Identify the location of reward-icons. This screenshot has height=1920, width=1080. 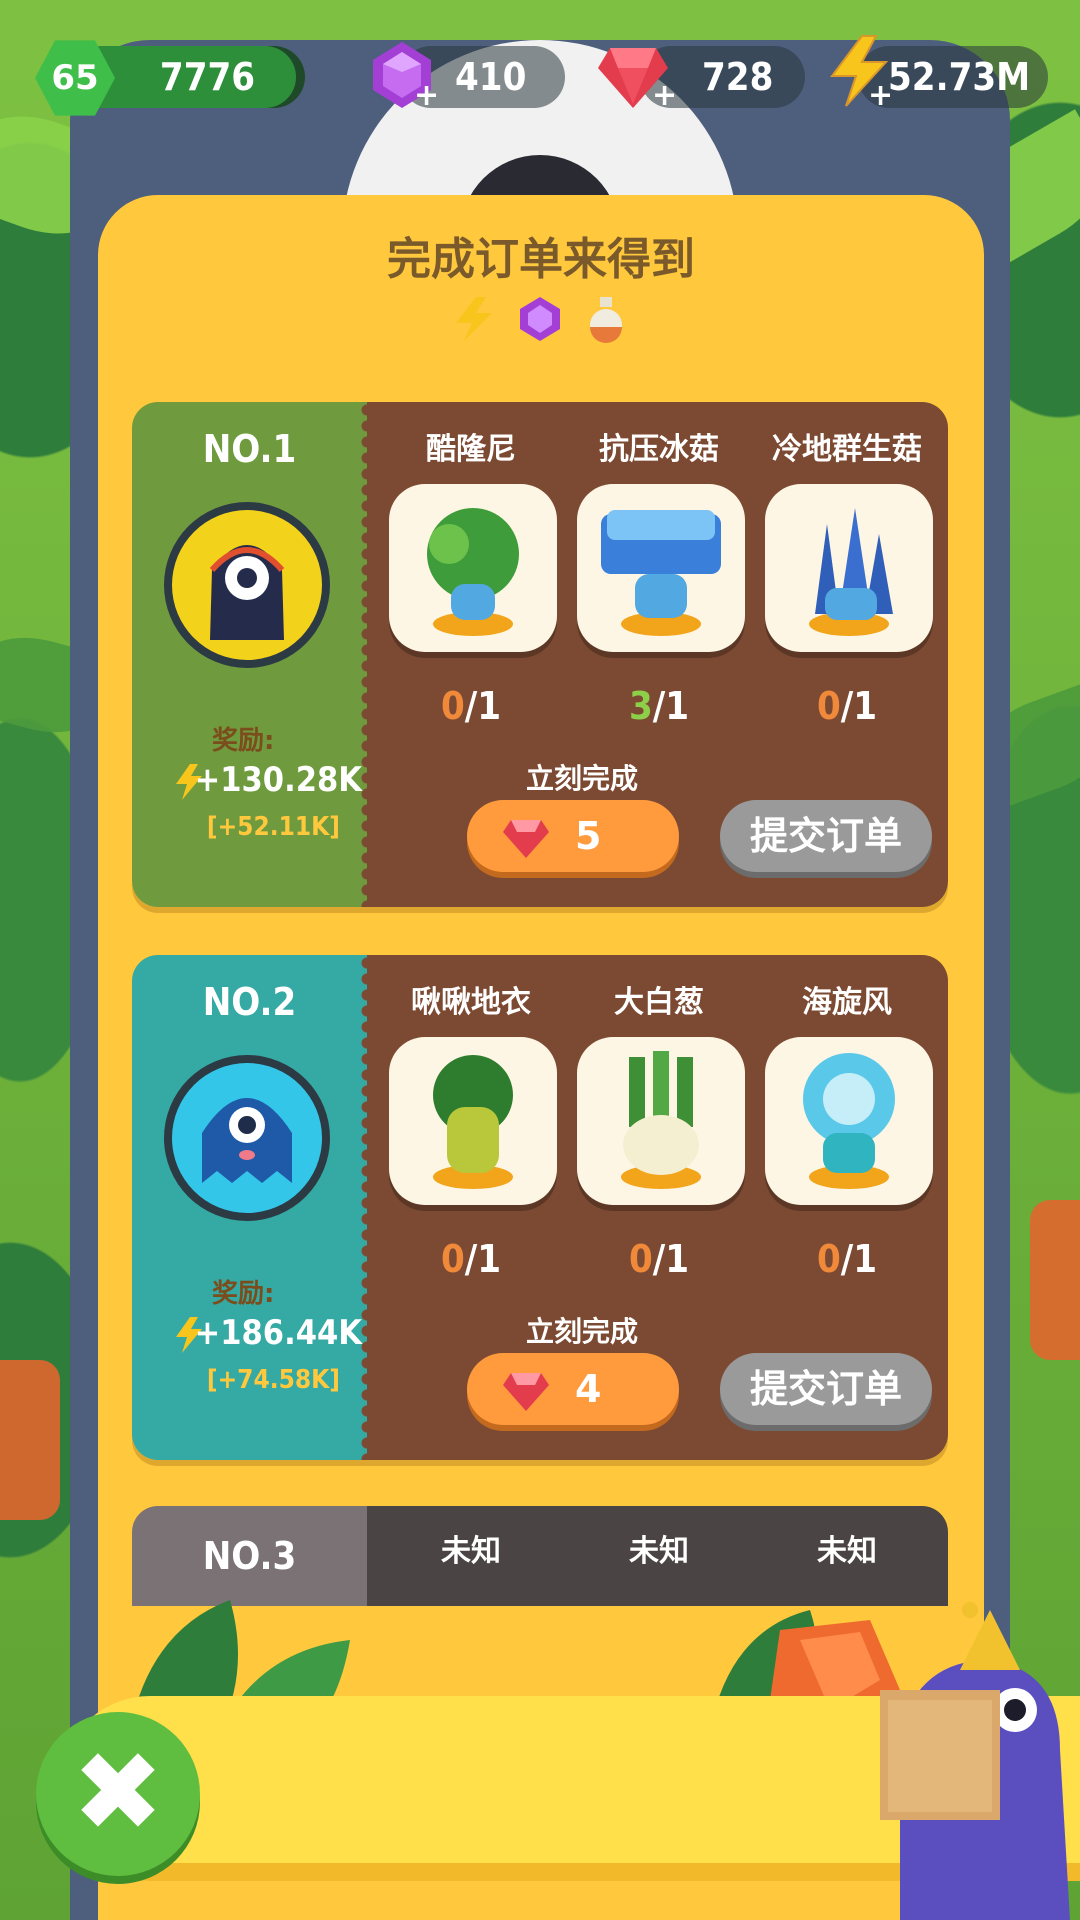
(540, 321).